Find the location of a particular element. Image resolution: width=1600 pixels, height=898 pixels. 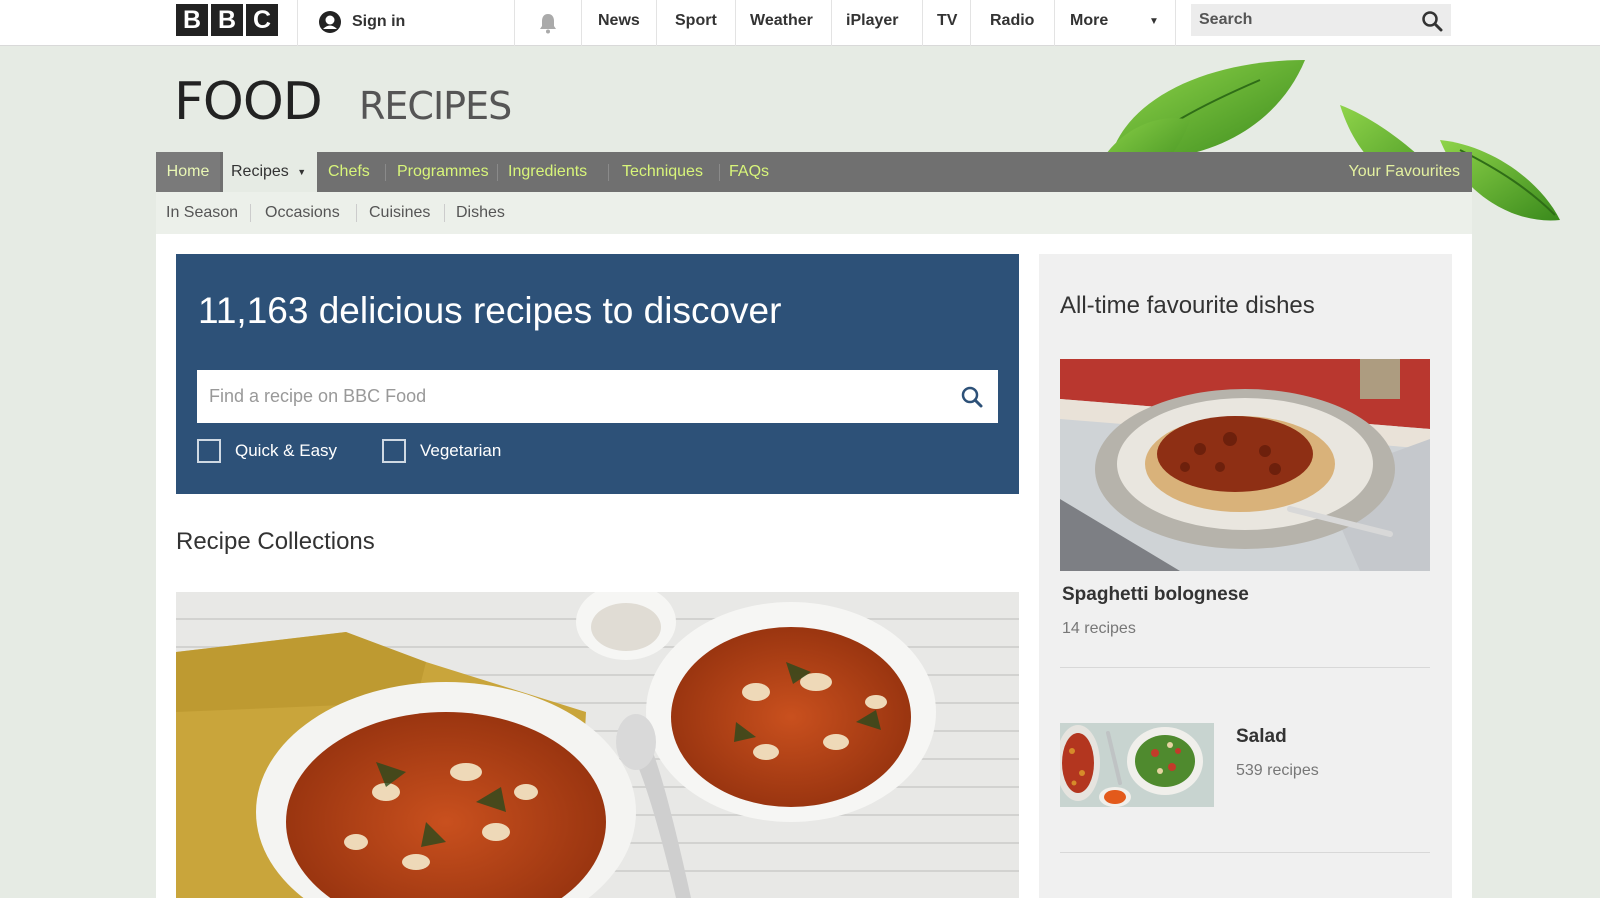

nav-tv: TV is located at coordinates (947, 21).